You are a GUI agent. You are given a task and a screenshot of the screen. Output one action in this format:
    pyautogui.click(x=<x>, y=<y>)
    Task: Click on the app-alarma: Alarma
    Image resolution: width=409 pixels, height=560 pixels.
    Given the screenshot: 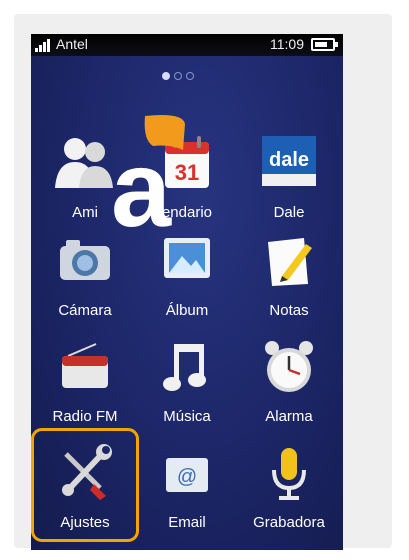 What is the action you would take?
    pyautogui.click(x=289, y=388)
    